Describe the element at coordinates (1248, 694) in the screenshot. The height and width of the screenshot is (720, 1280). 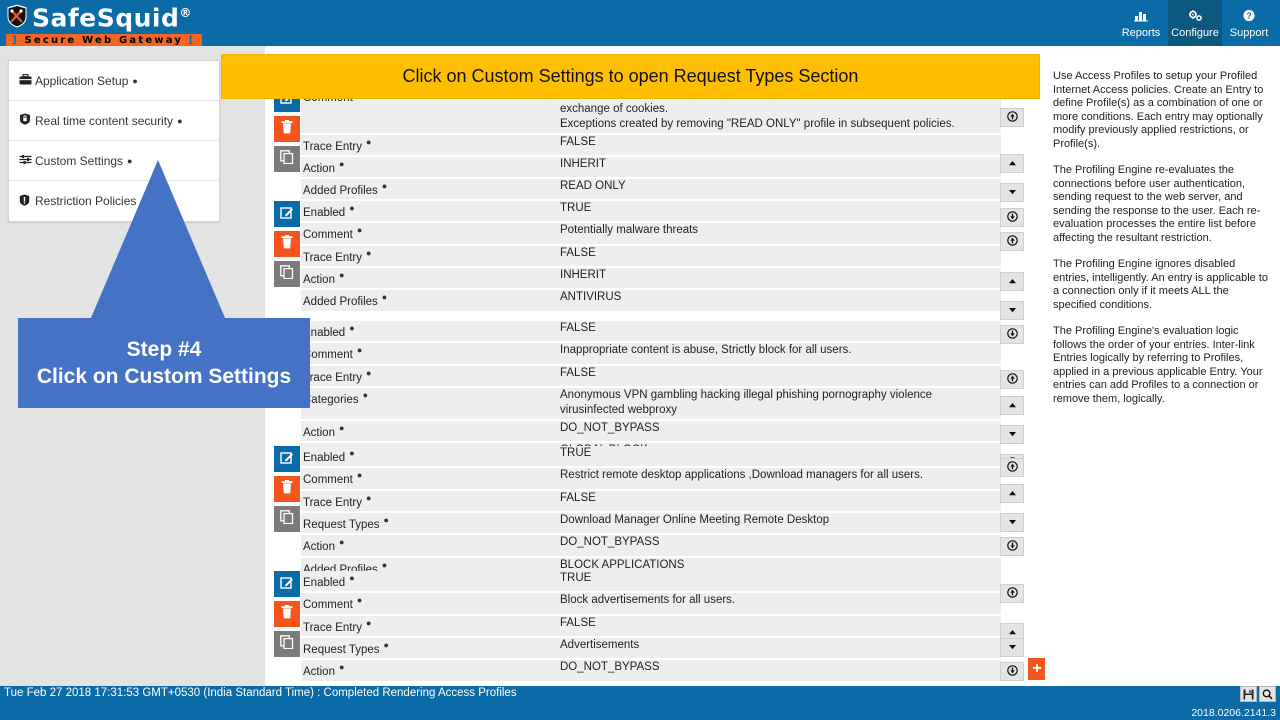
I see `save-button` at that location.